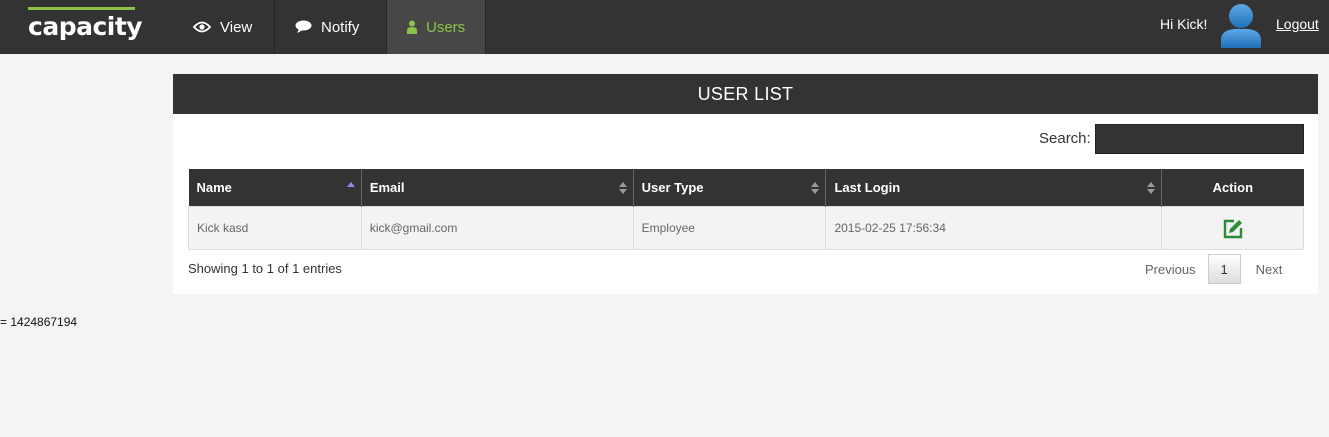 The height and width of the screenshot is (437, 1329). Describe the element at coordinates (1232, 187) in the screenshot. I see `column-header-action: Action` at that location.